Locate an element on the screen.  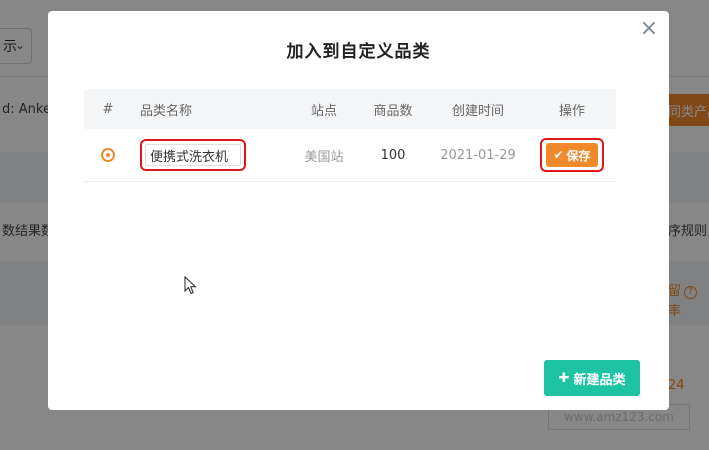
category-name-cell is located at coordinates (211, 155).